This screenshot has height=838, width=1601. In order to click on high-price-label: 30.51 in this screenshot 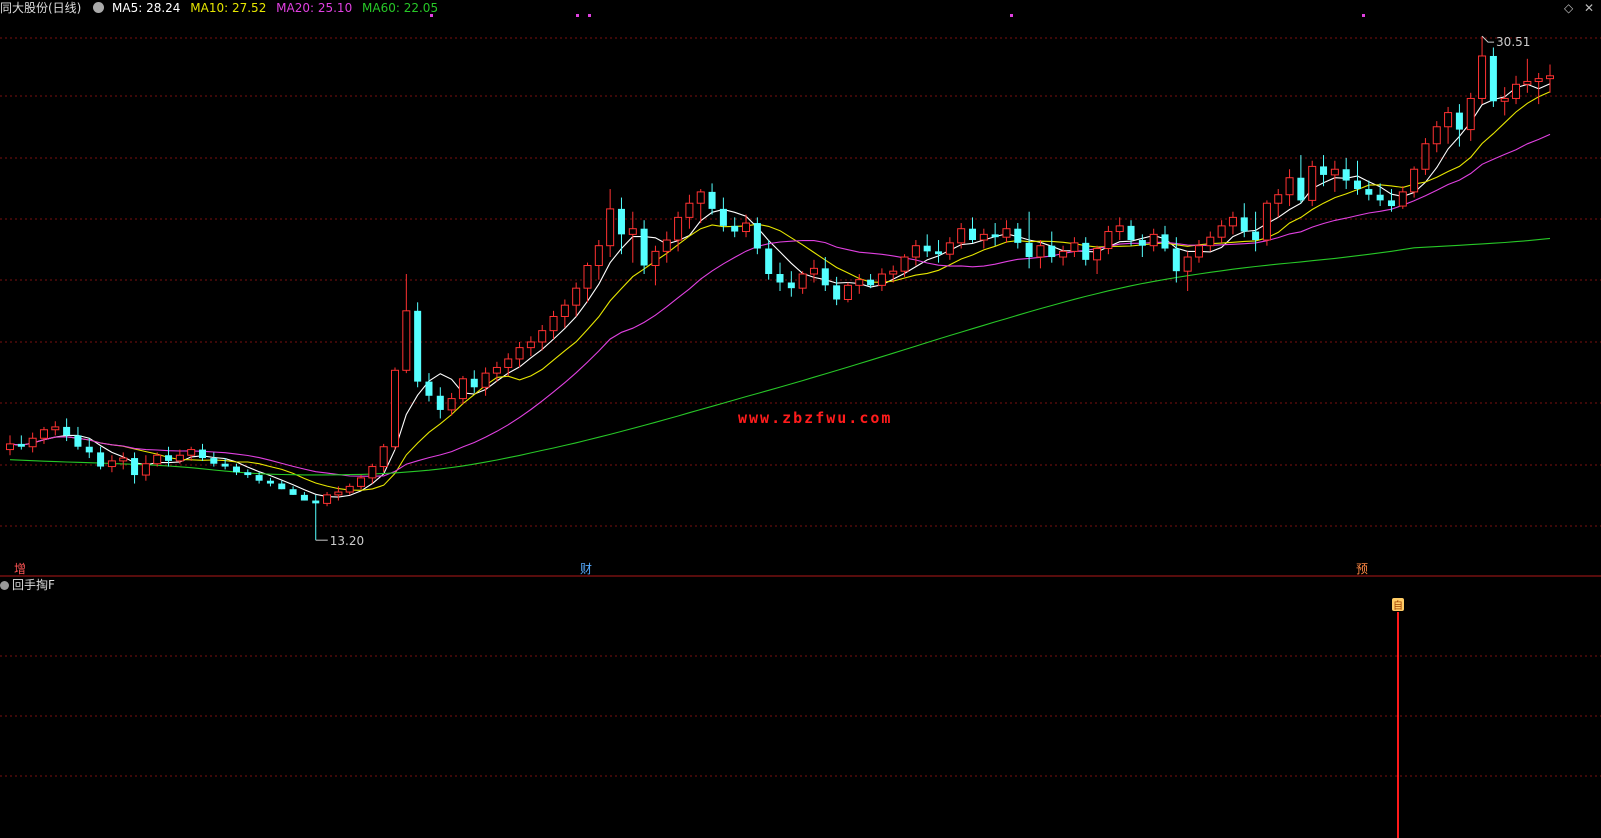, I will do `click(1513, 42)`.